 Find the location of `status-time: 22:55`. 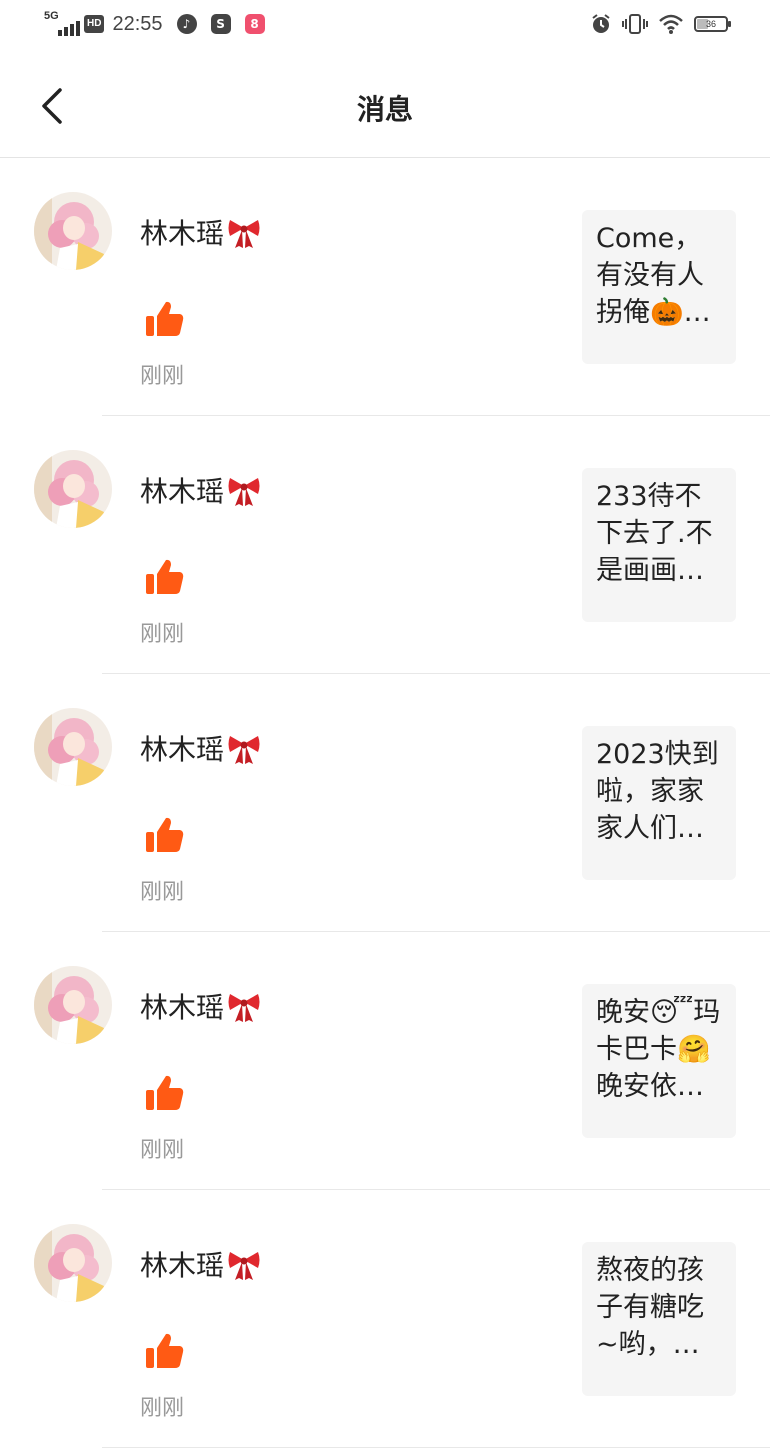

status-time: 22:55 is located at coordinates (137, 23).